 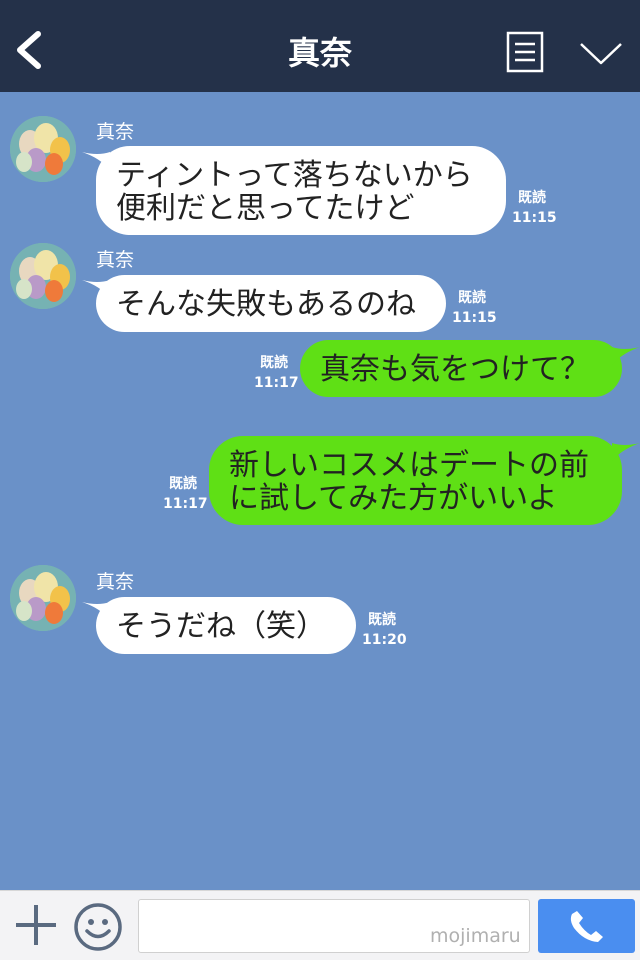 What do you see at coordinates (294, 175) in the screenshot?
I see `message-line: ティントって落ちないから` at bounding box center [294, 175].